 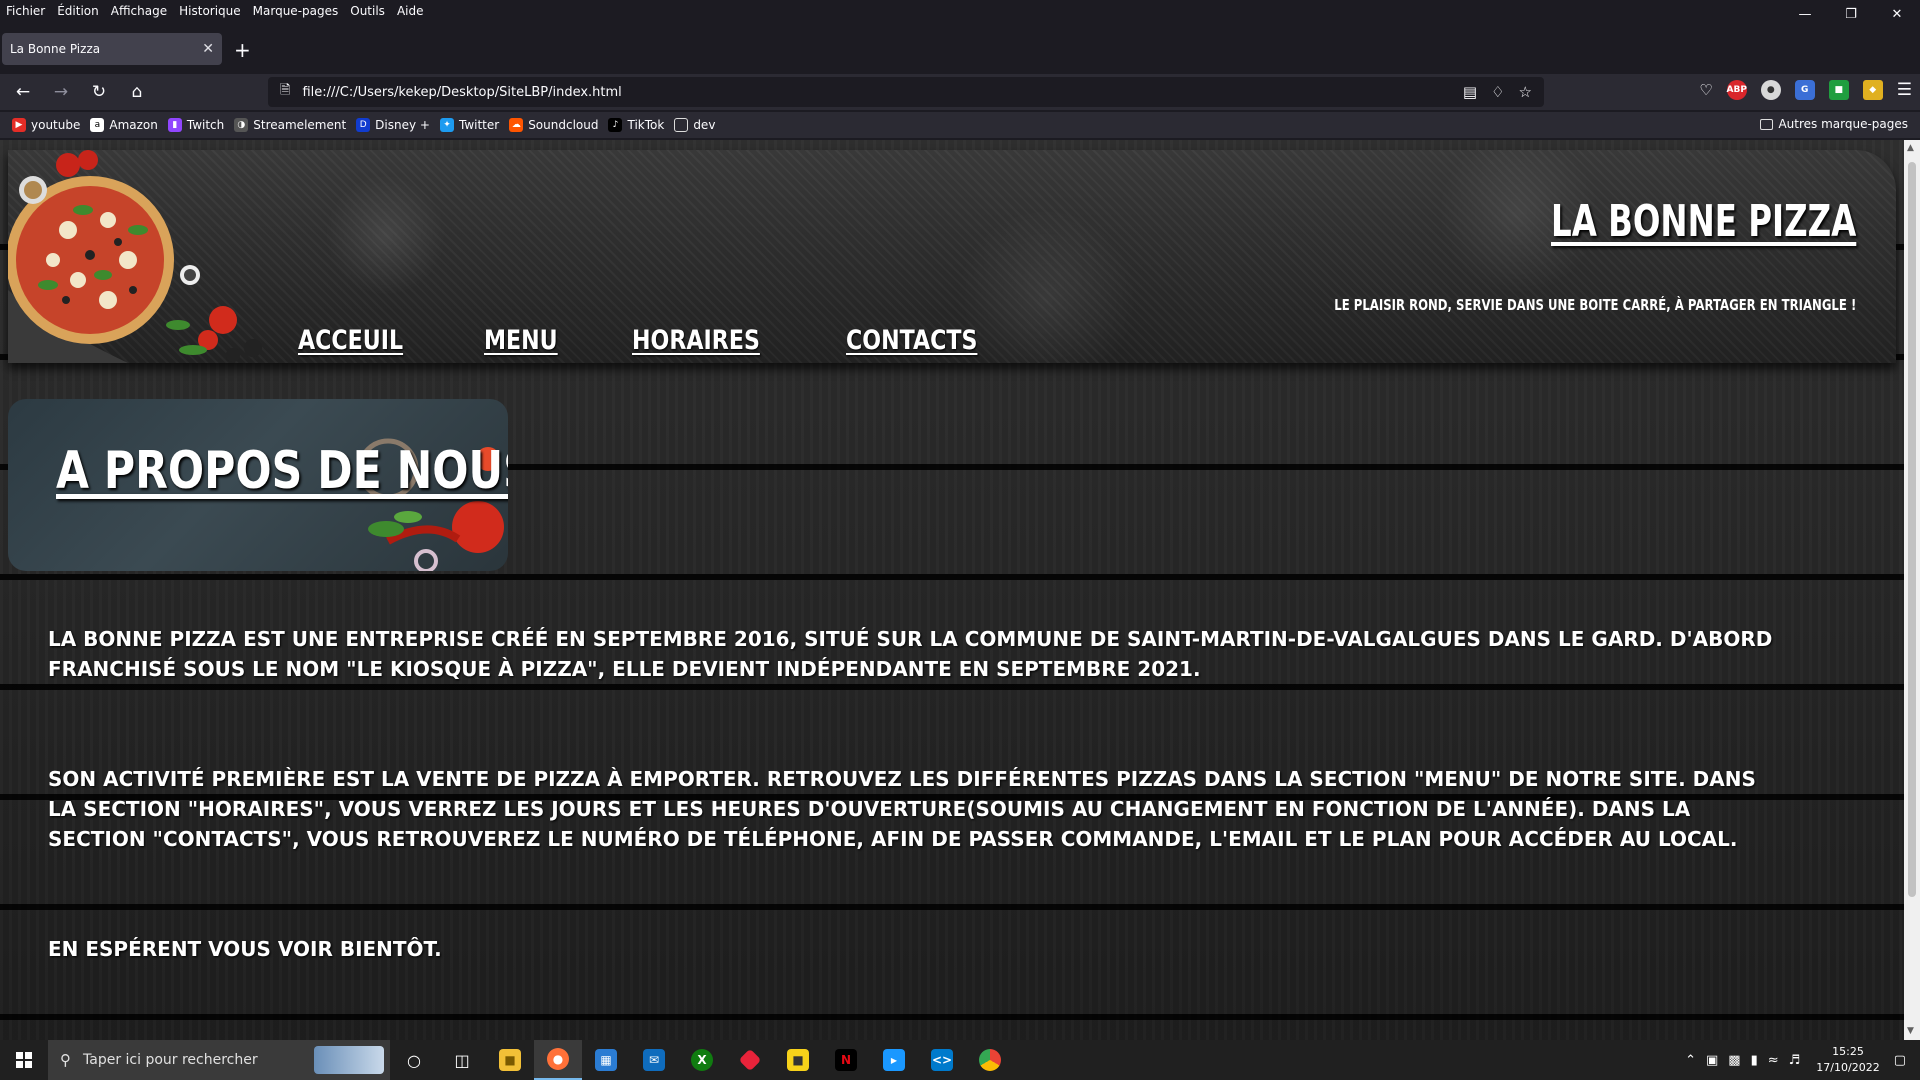 What do you see at coordinates (636, 125) in the screenshot?
I see `bookmark-tiktok: ♪ TikTok` at bounding box center [636, 125].